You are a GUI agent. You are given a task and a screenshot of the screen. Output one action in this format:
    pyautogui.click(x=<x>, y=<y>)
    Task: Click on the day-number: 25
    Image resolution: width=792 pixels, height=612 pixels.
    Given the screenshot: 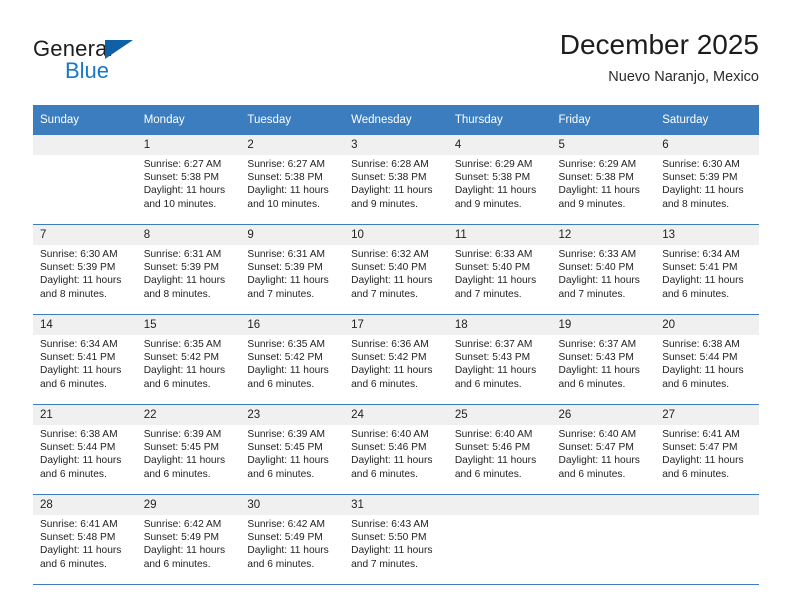 What is the action you would take?
    pyautogui.click(x=499, y=415)
    